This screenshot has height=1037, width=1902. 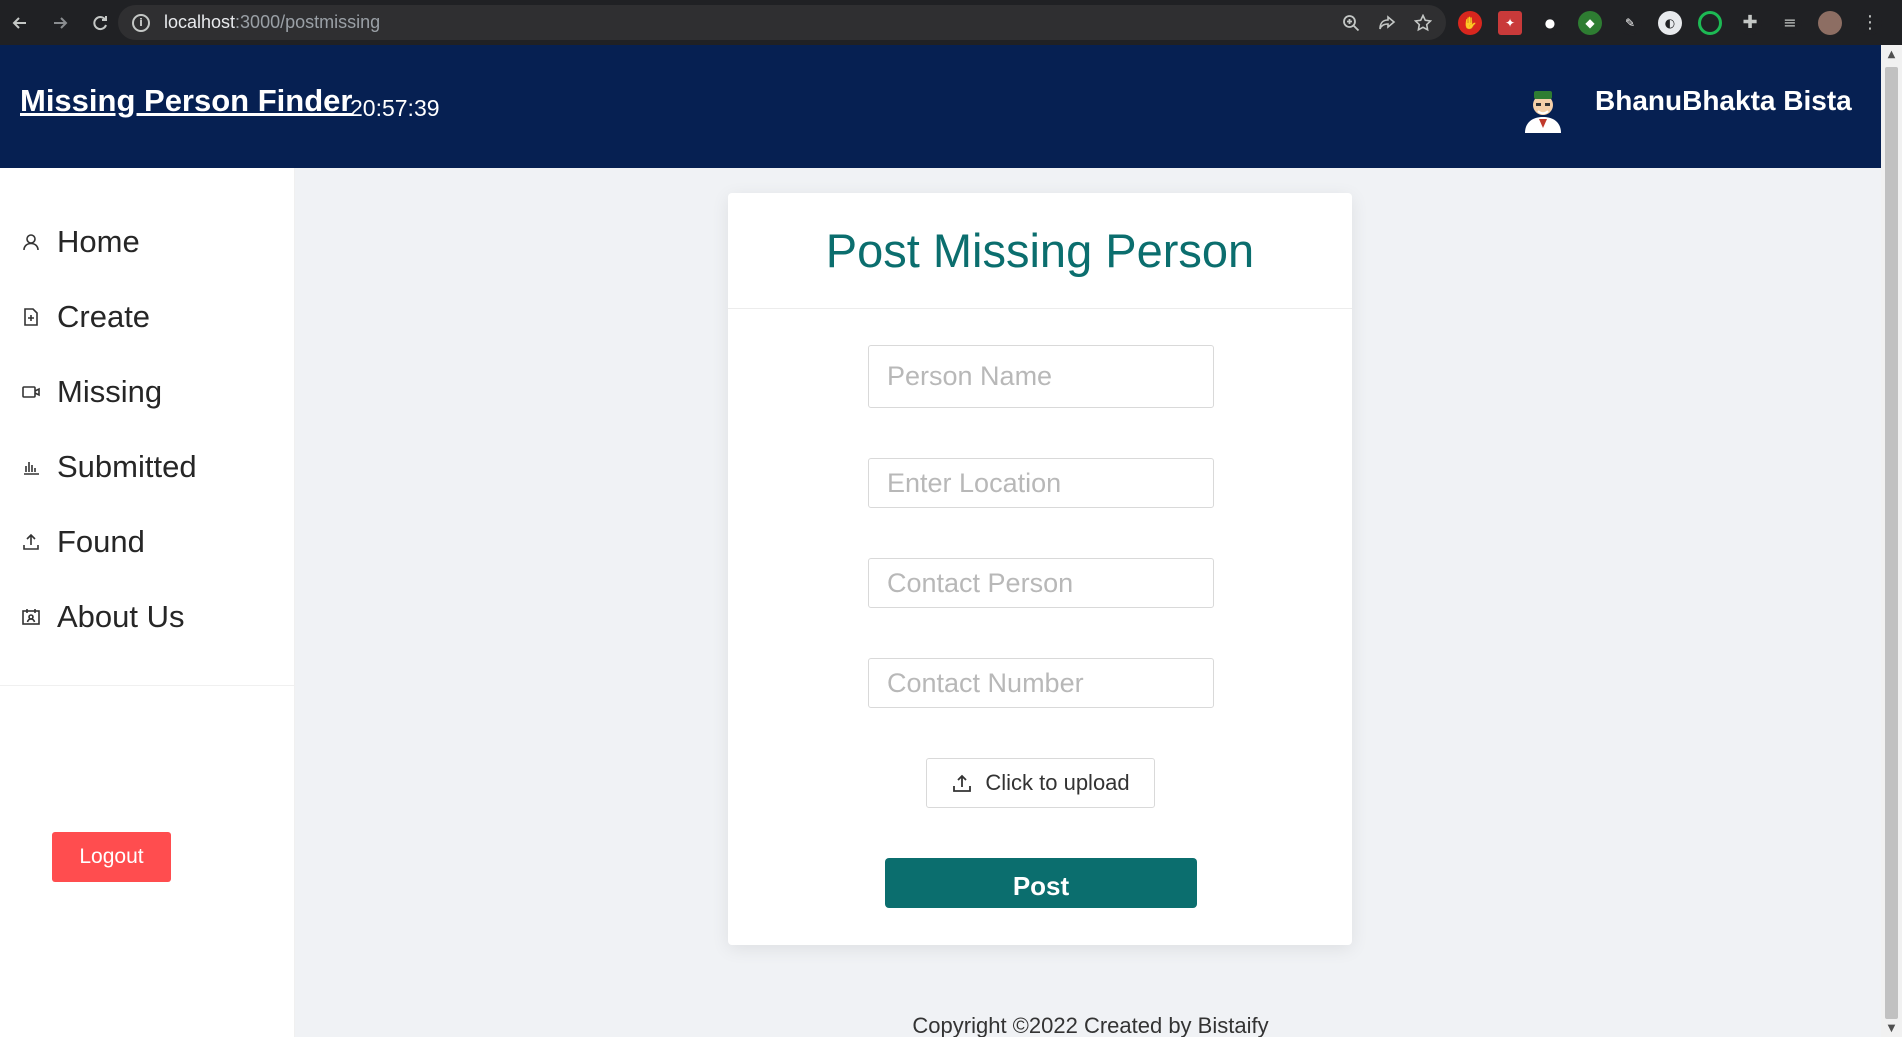 What do you see at coordinates (1041, 883) in the screenshot?
I see `post-button: Post` at bounding box center [1041, 883].